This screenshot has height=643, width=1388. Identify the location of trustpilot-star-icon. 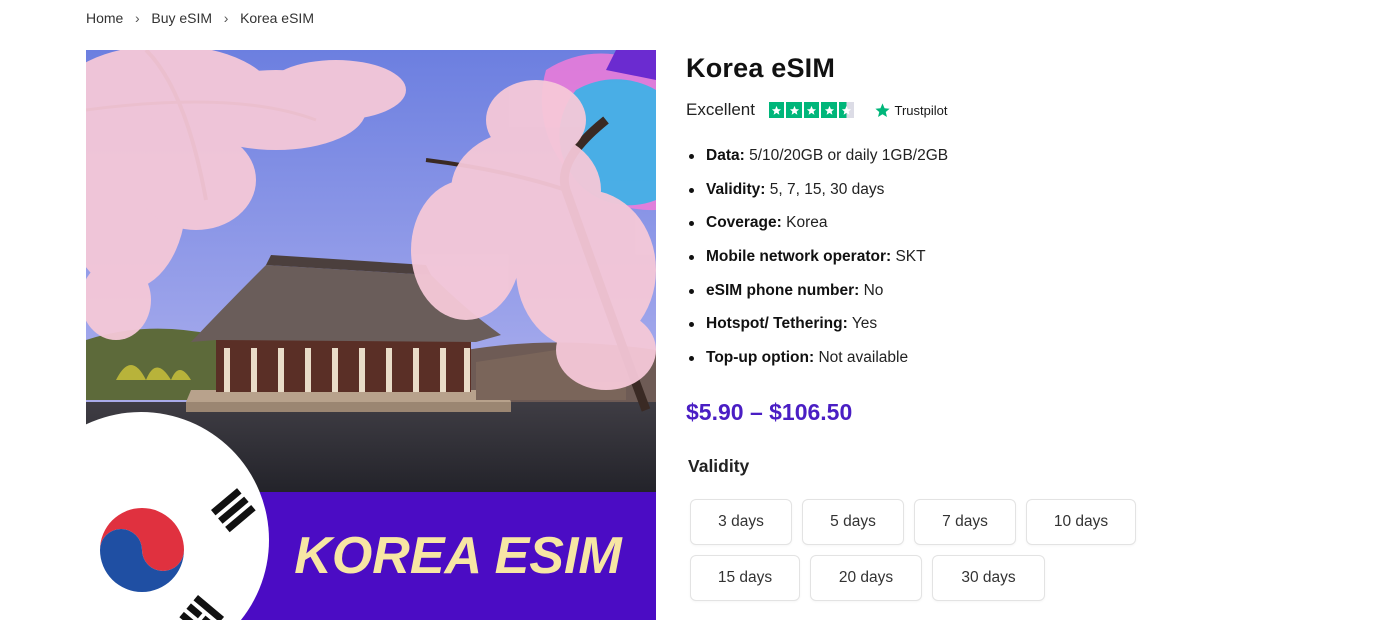
(883, 109).